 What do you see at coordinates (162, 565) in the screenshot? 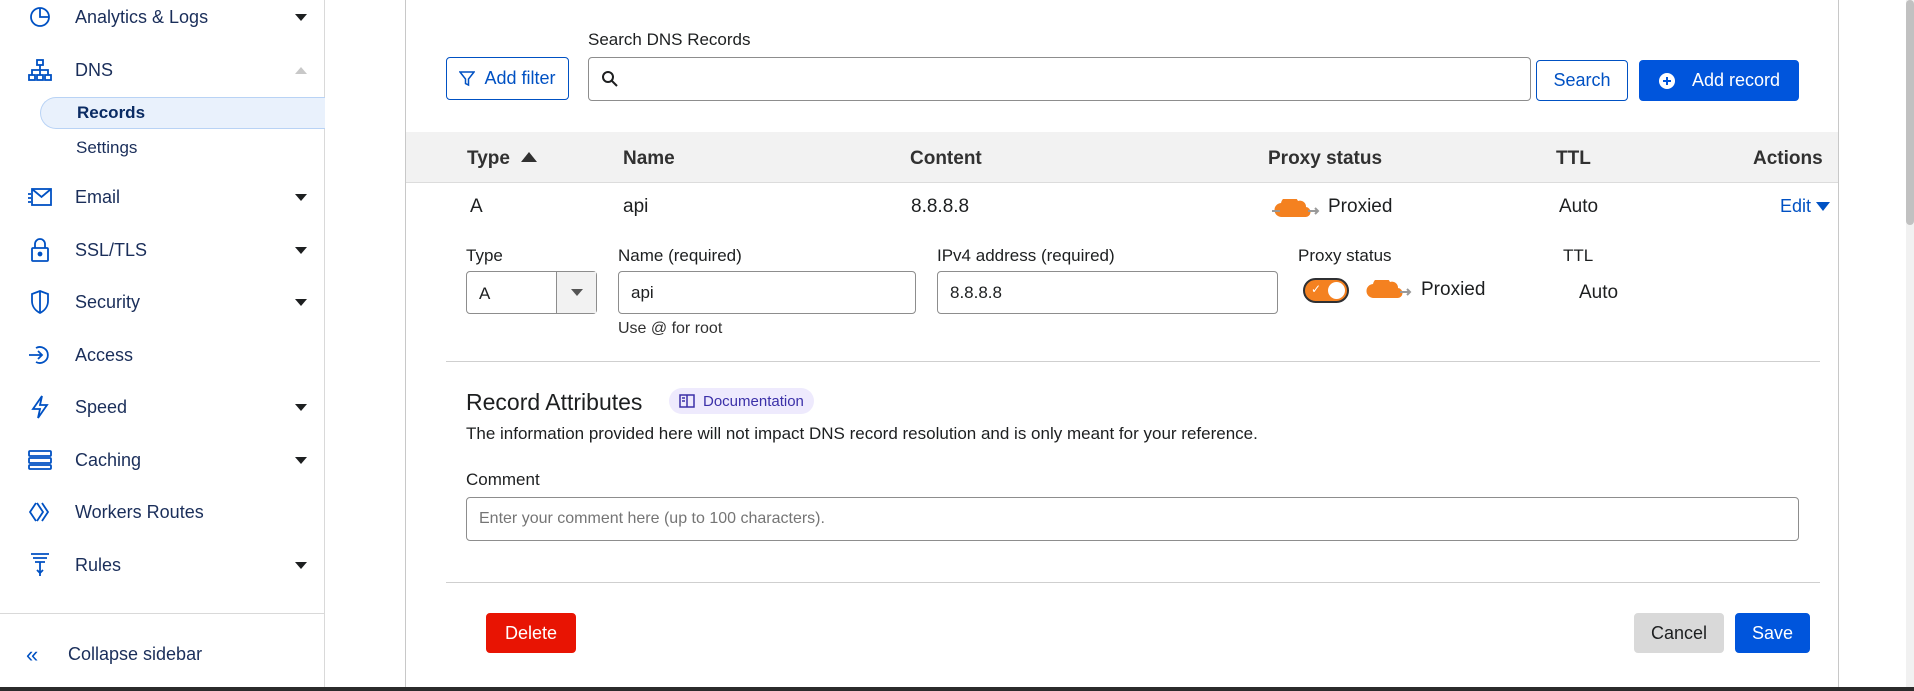
I see `sidebar-item-rules: Rules` at bounding box center [162, 565].